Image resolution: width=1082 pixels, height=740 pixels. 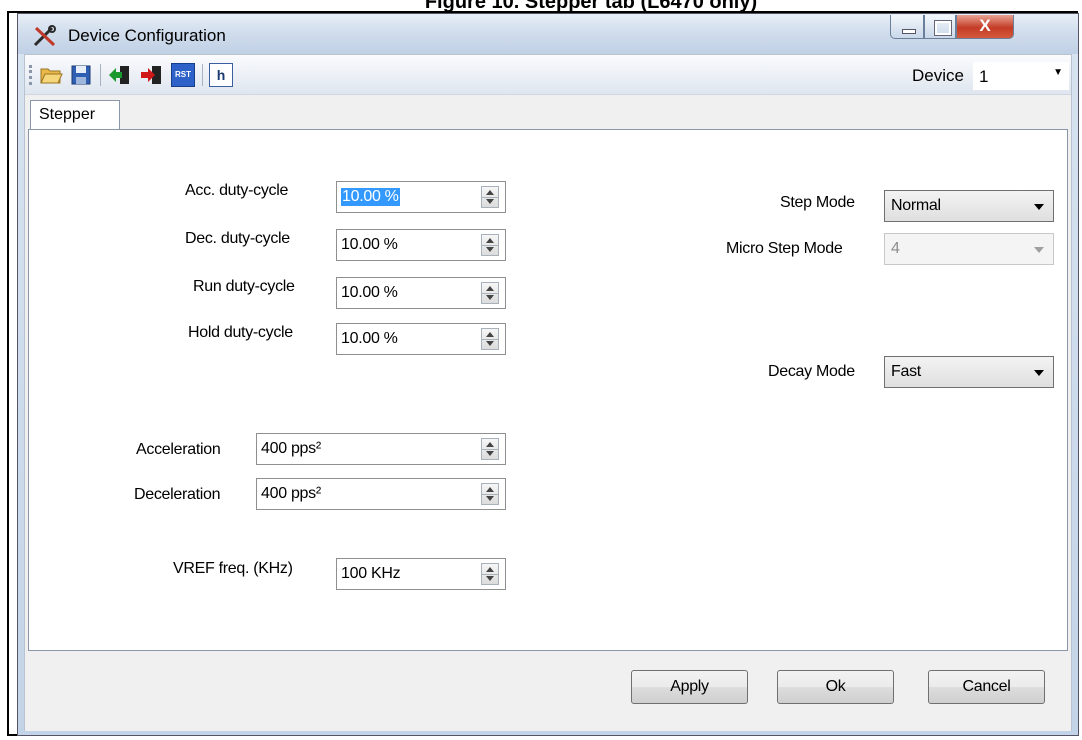 What do you see at coordinates (81, 75) in the screenshot?
I see `save-icon` at bounding box center [81, 75].